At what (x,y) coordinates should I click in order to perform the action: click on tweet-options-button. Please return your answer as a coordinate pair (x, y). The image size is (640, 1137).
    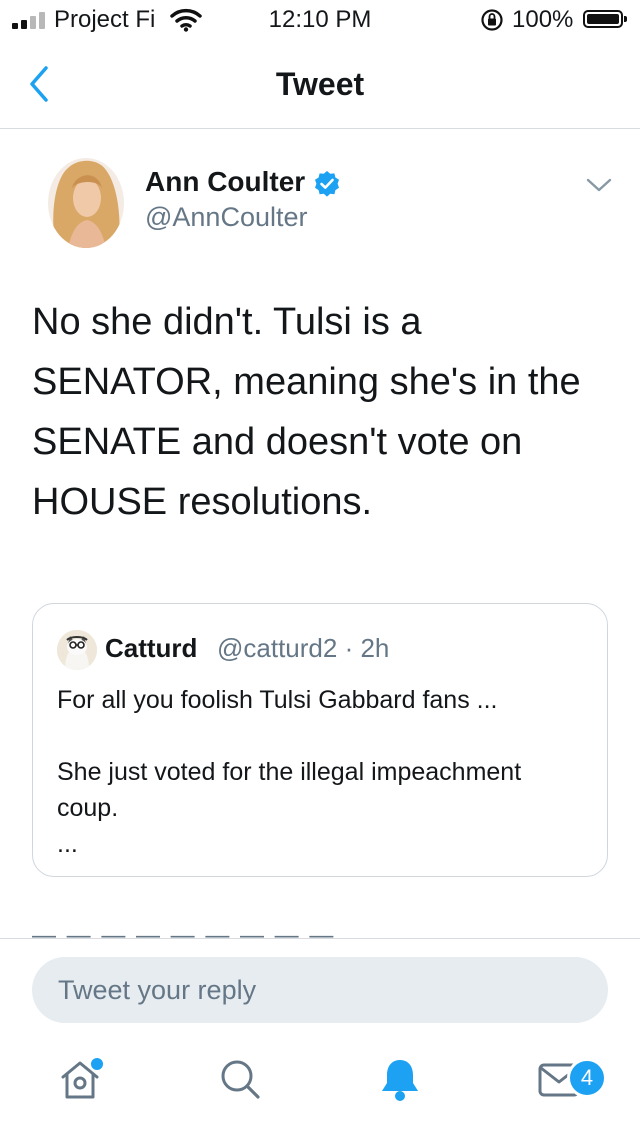
    Looking at the image, I should click on (599, 185).